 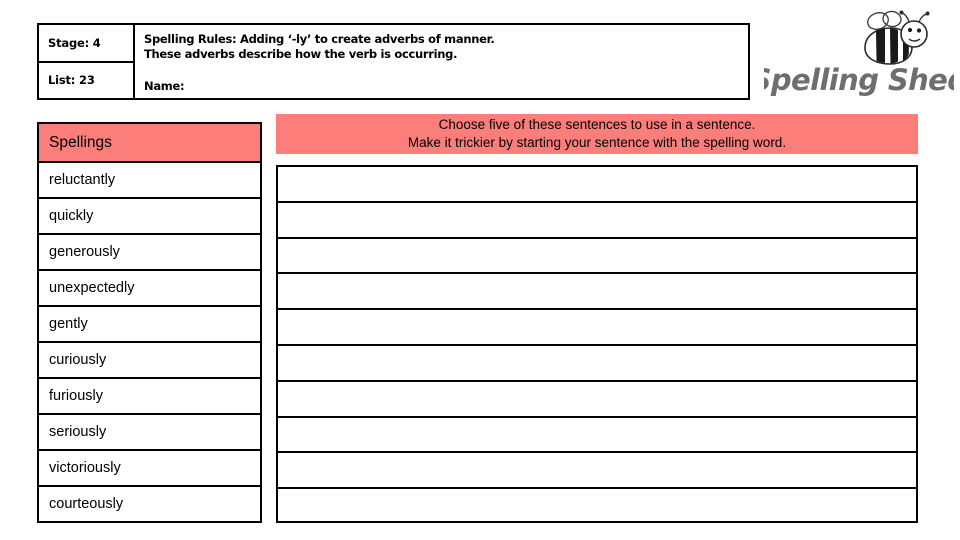 What do you see at coordinates (905, 17) in the screenshot?
I see `bee-antenna-left` at bounding box center [905, 17].